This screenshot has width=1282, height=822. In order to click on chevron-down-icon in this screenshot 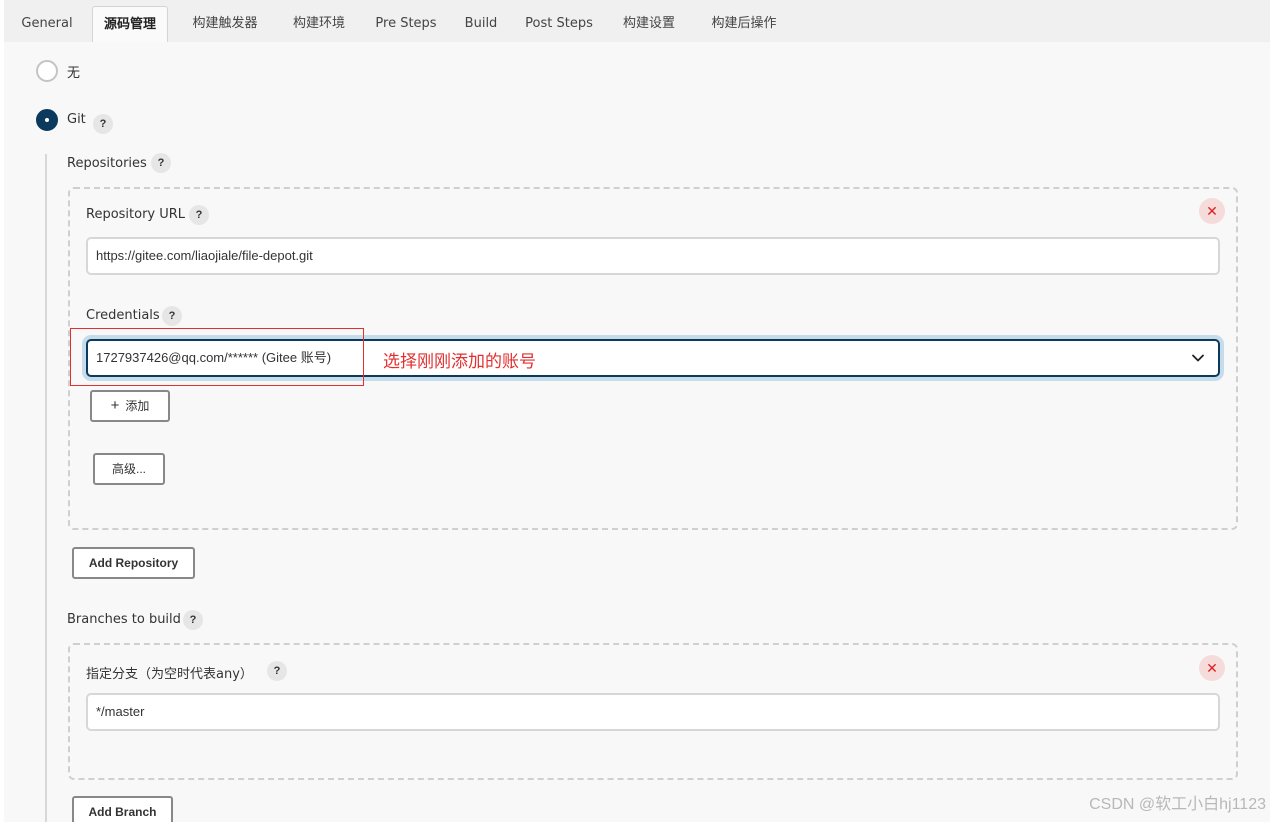, I will do `click(1198, 358)`.